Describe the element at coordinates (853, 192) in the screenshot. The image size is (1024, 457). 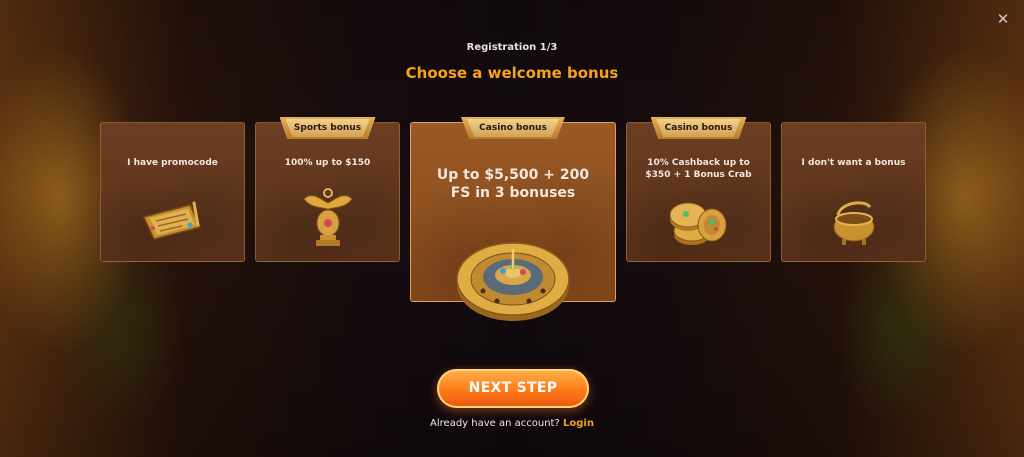
I see `bonus-card-no-bonus: I don't want a bonus` at that location.